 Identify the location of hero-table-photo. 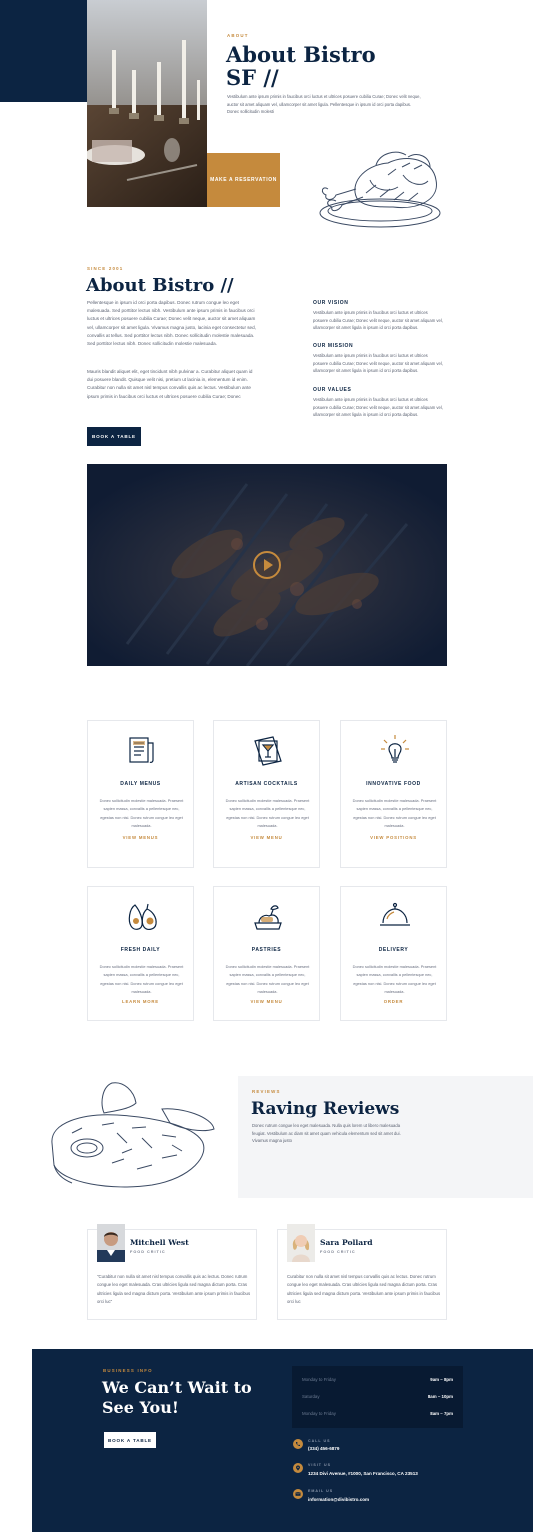
(147, 103).